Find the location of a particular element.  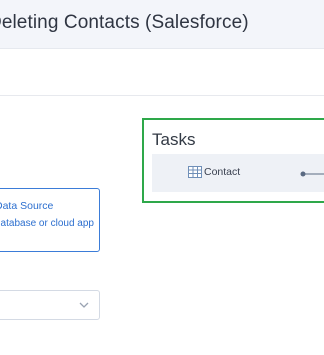

page-title: Deleting Contacts (Salesforce) is located at coordinates (124, 22).